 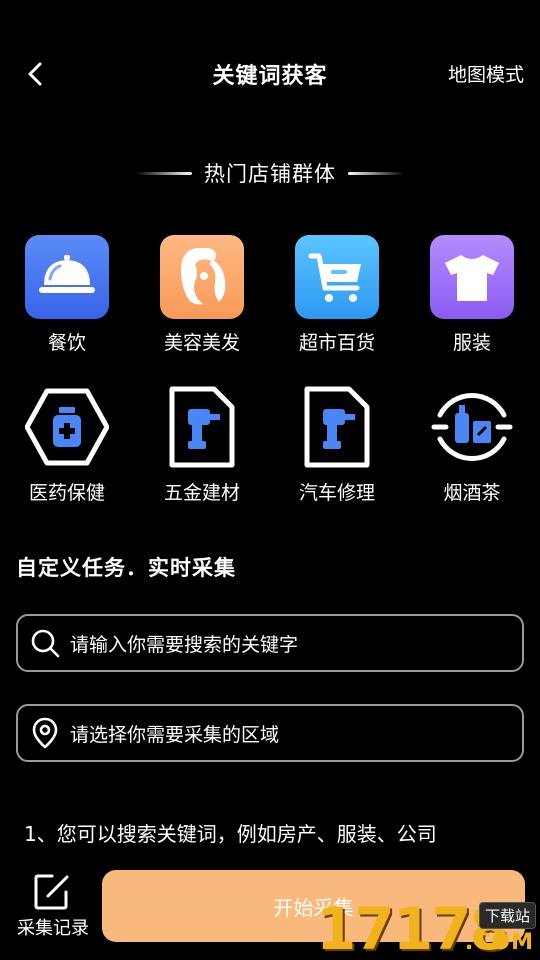 What do you see at coordinates (336, 493) in the screenshot?
I see `category-label: 汽车修理` at bounding box center [336, 493].